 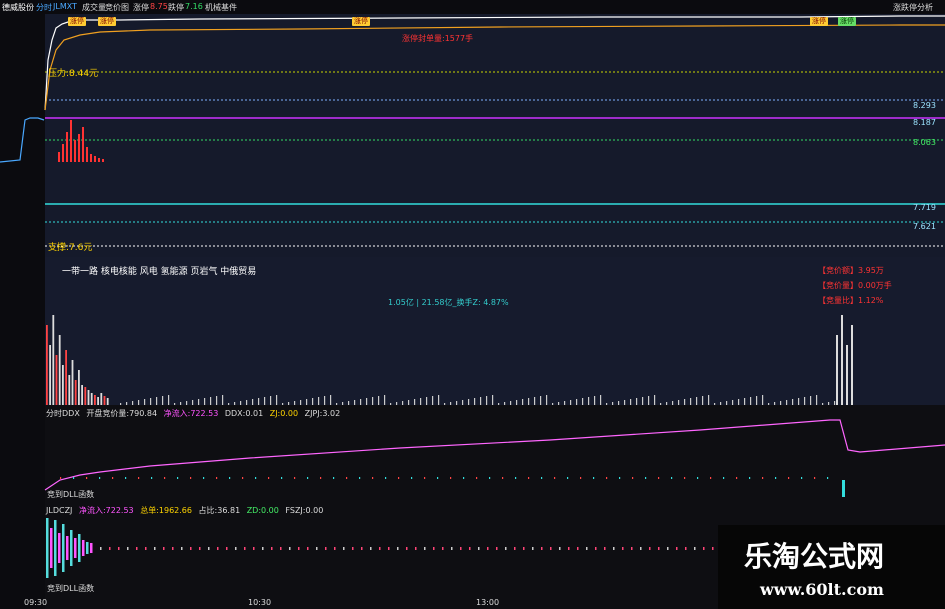 What do you see at coordinates (229, 510) in the screenshot?
I see `jldczj-ratio-value: 36.81` at bounding box center [229, 510].